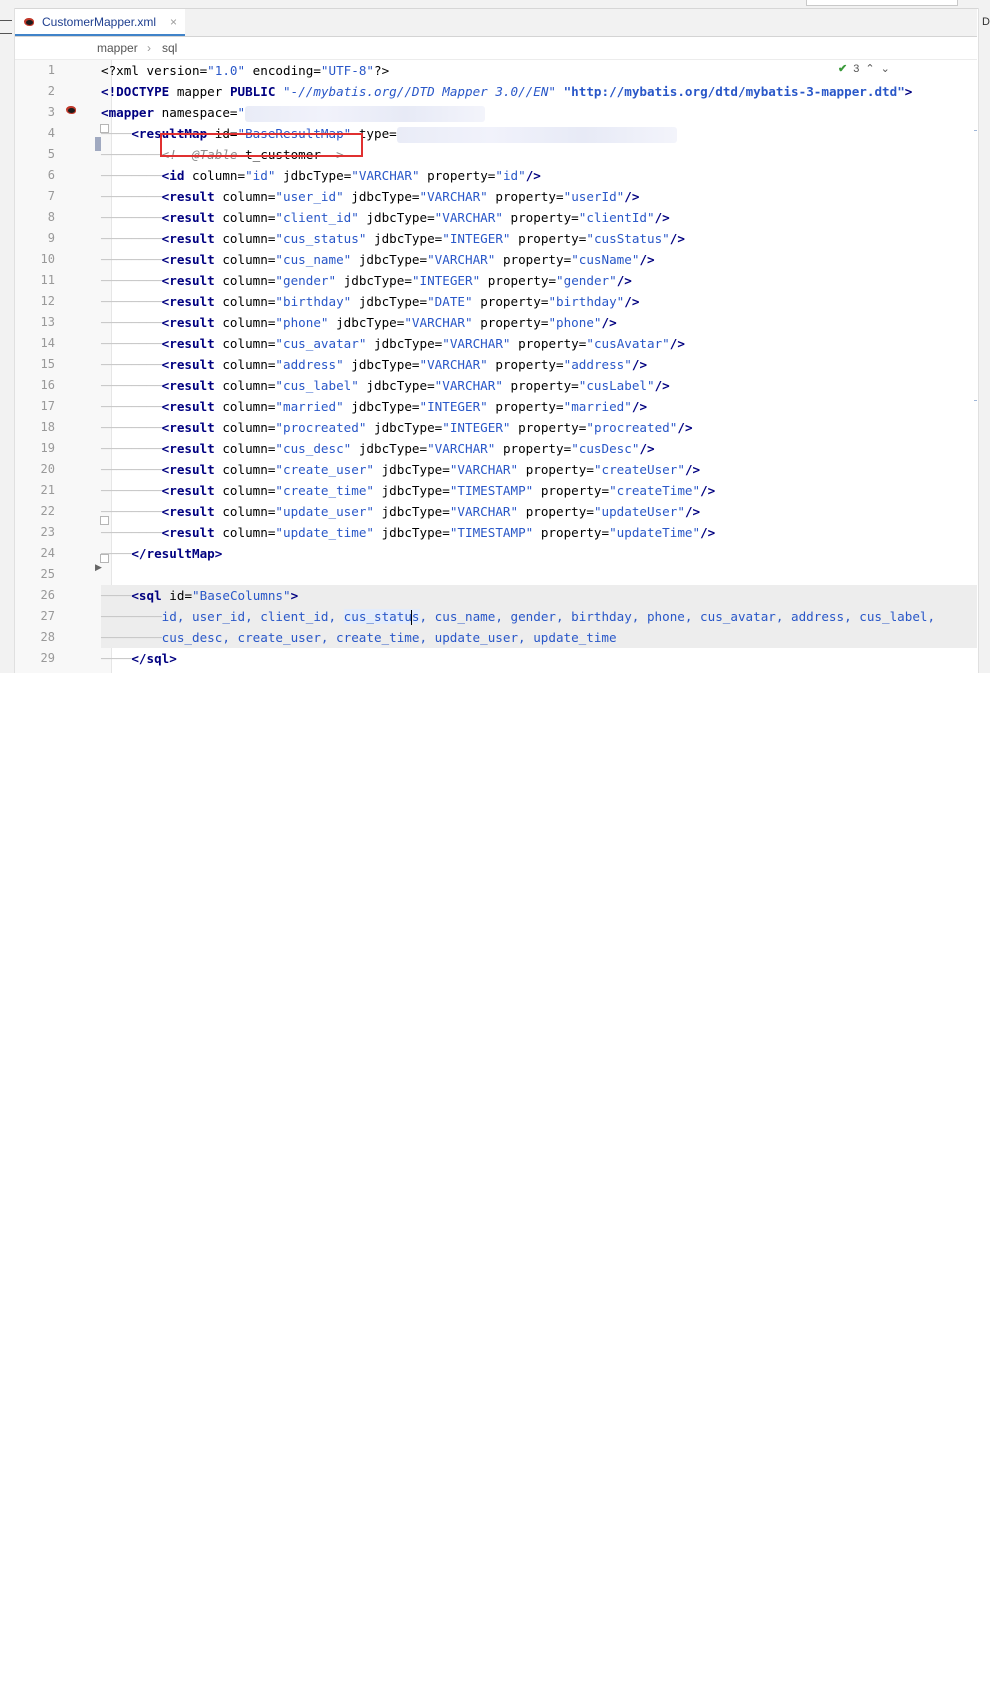 Image resolution: width=990 pixels, height=1690 pixels. I want to click on editor-tab-bar: CustomerMapper.xml ×, so click(496, 23).